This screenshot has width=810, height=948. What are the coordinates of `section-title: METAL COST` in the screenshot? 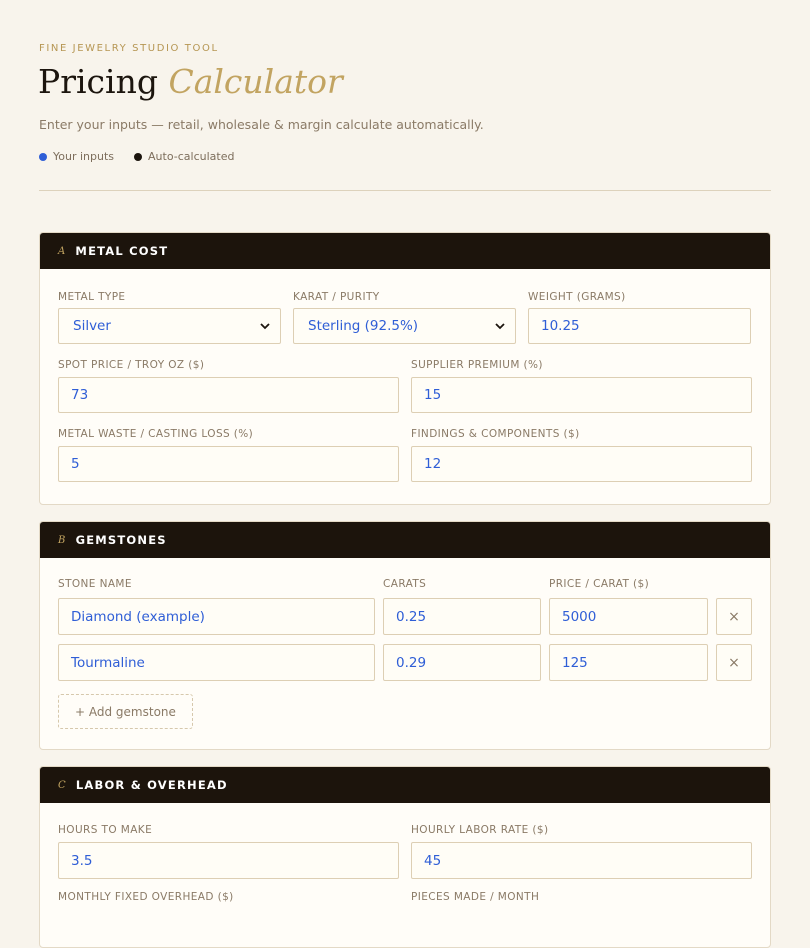 It's located at (122, 251).